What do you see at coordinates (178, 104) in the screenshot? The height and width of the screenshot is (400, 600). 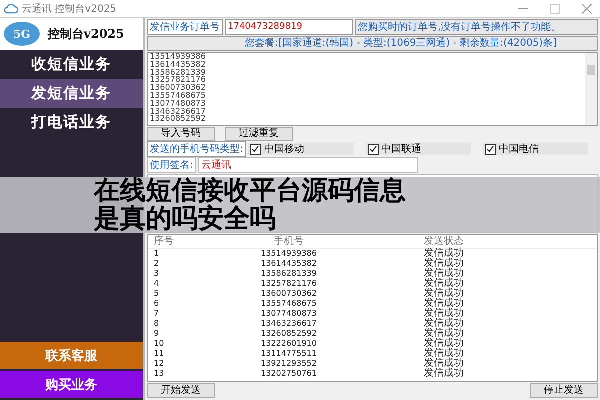 I see `phone-number: 13077480873` at bounding box center [178, 104].